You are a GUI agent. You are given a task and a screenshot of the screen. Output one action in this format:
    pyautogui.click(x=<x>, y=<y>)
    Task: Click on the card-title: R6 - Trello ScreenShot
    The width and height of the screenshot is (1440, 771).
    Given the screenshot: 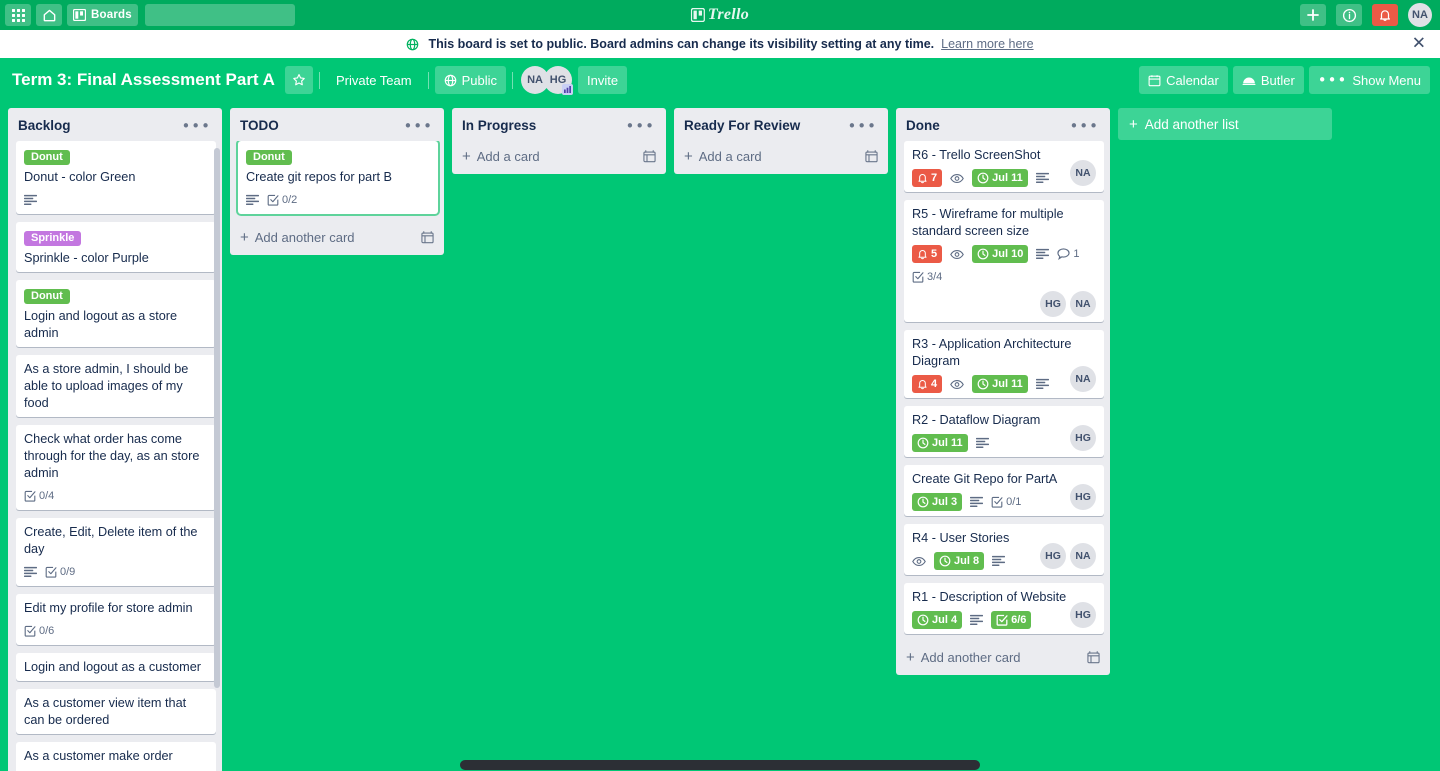 What is the action you would take?
    pyautogui.click(x=976, y=155)
    